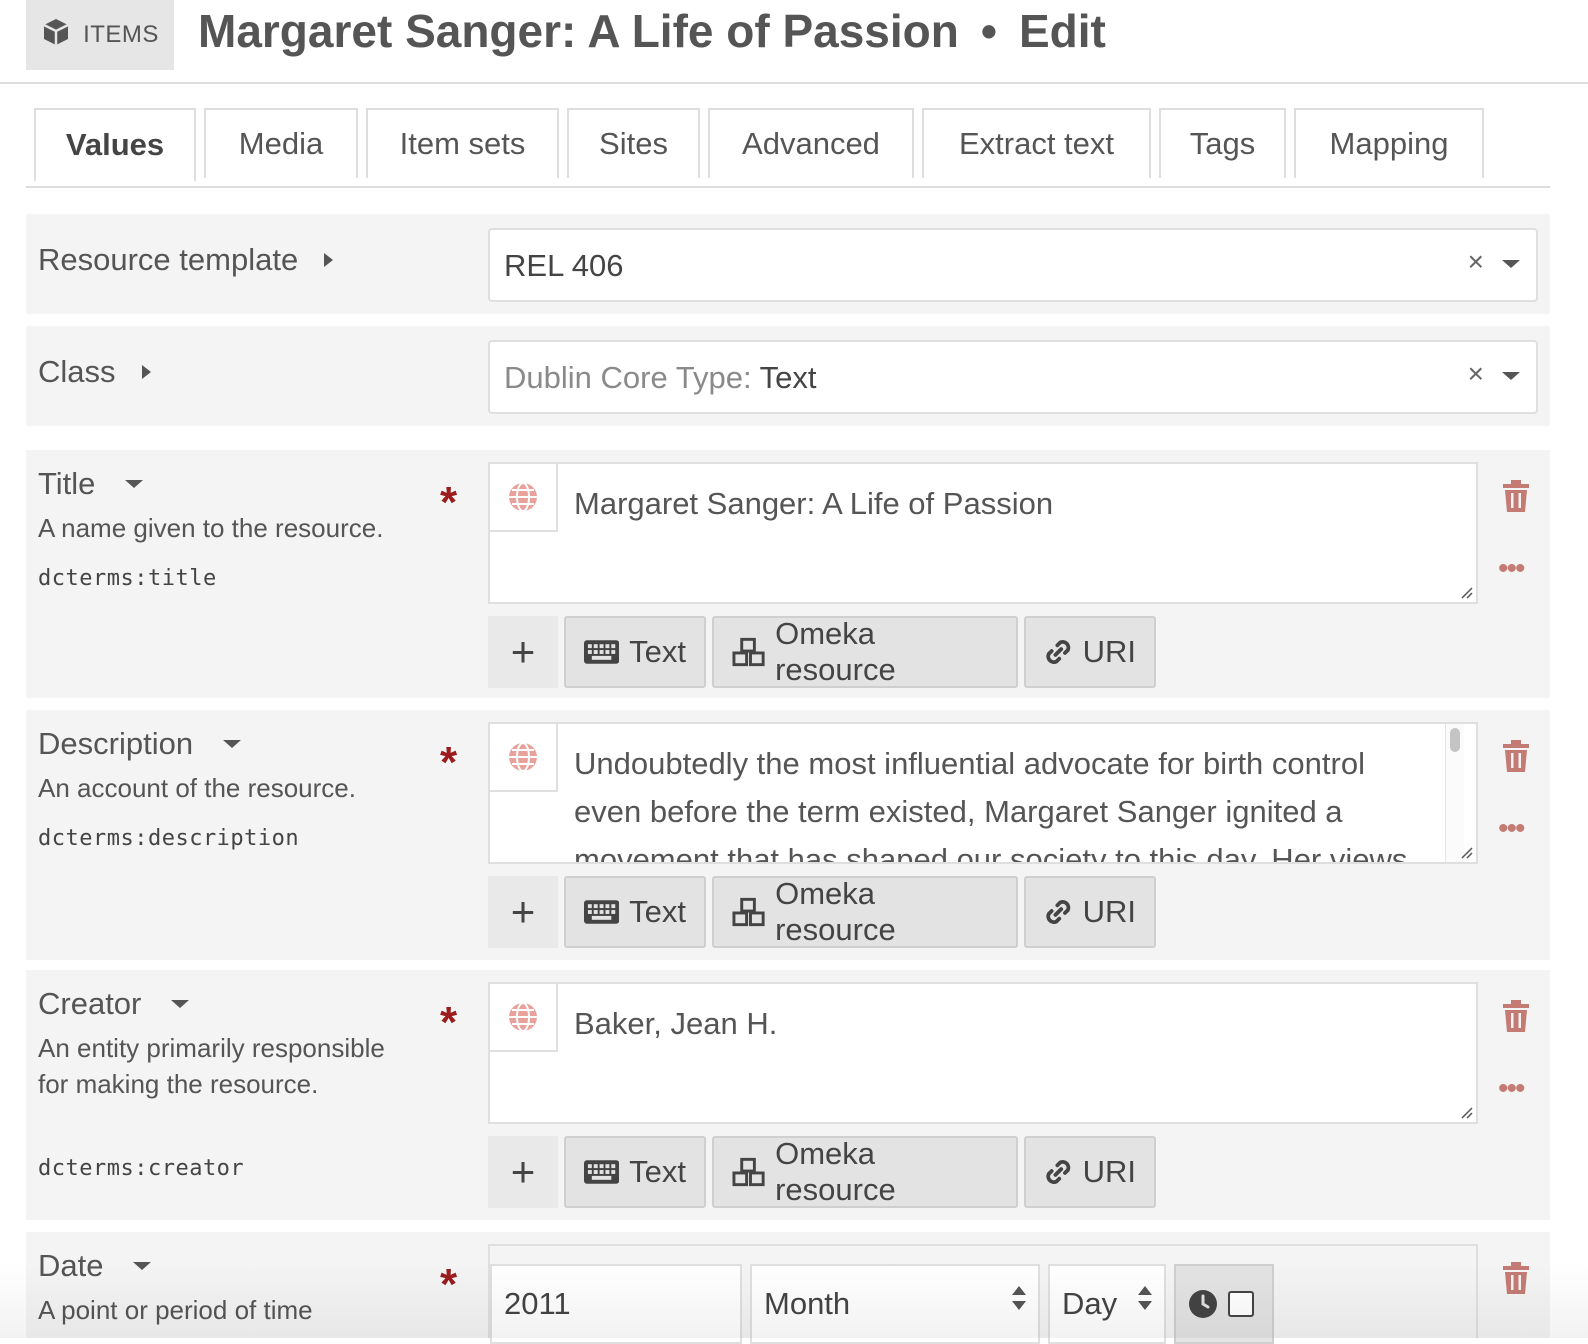 This screenshot has height=1344, width=1588. What do you see at coordinates (652, 31) in the screenshot?
I see `page-title: Margaret Sanger: A Life of Passion • Edit` at bounding box center [652, 31].